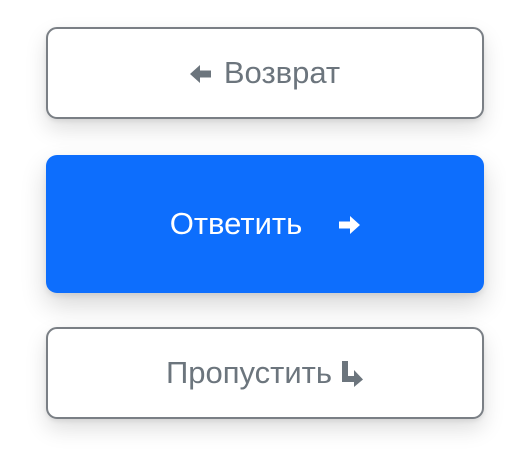  Describe the element at coordinates (249, 372) in the screenshot. I see `skip-button-label: Пропустить` at that location.